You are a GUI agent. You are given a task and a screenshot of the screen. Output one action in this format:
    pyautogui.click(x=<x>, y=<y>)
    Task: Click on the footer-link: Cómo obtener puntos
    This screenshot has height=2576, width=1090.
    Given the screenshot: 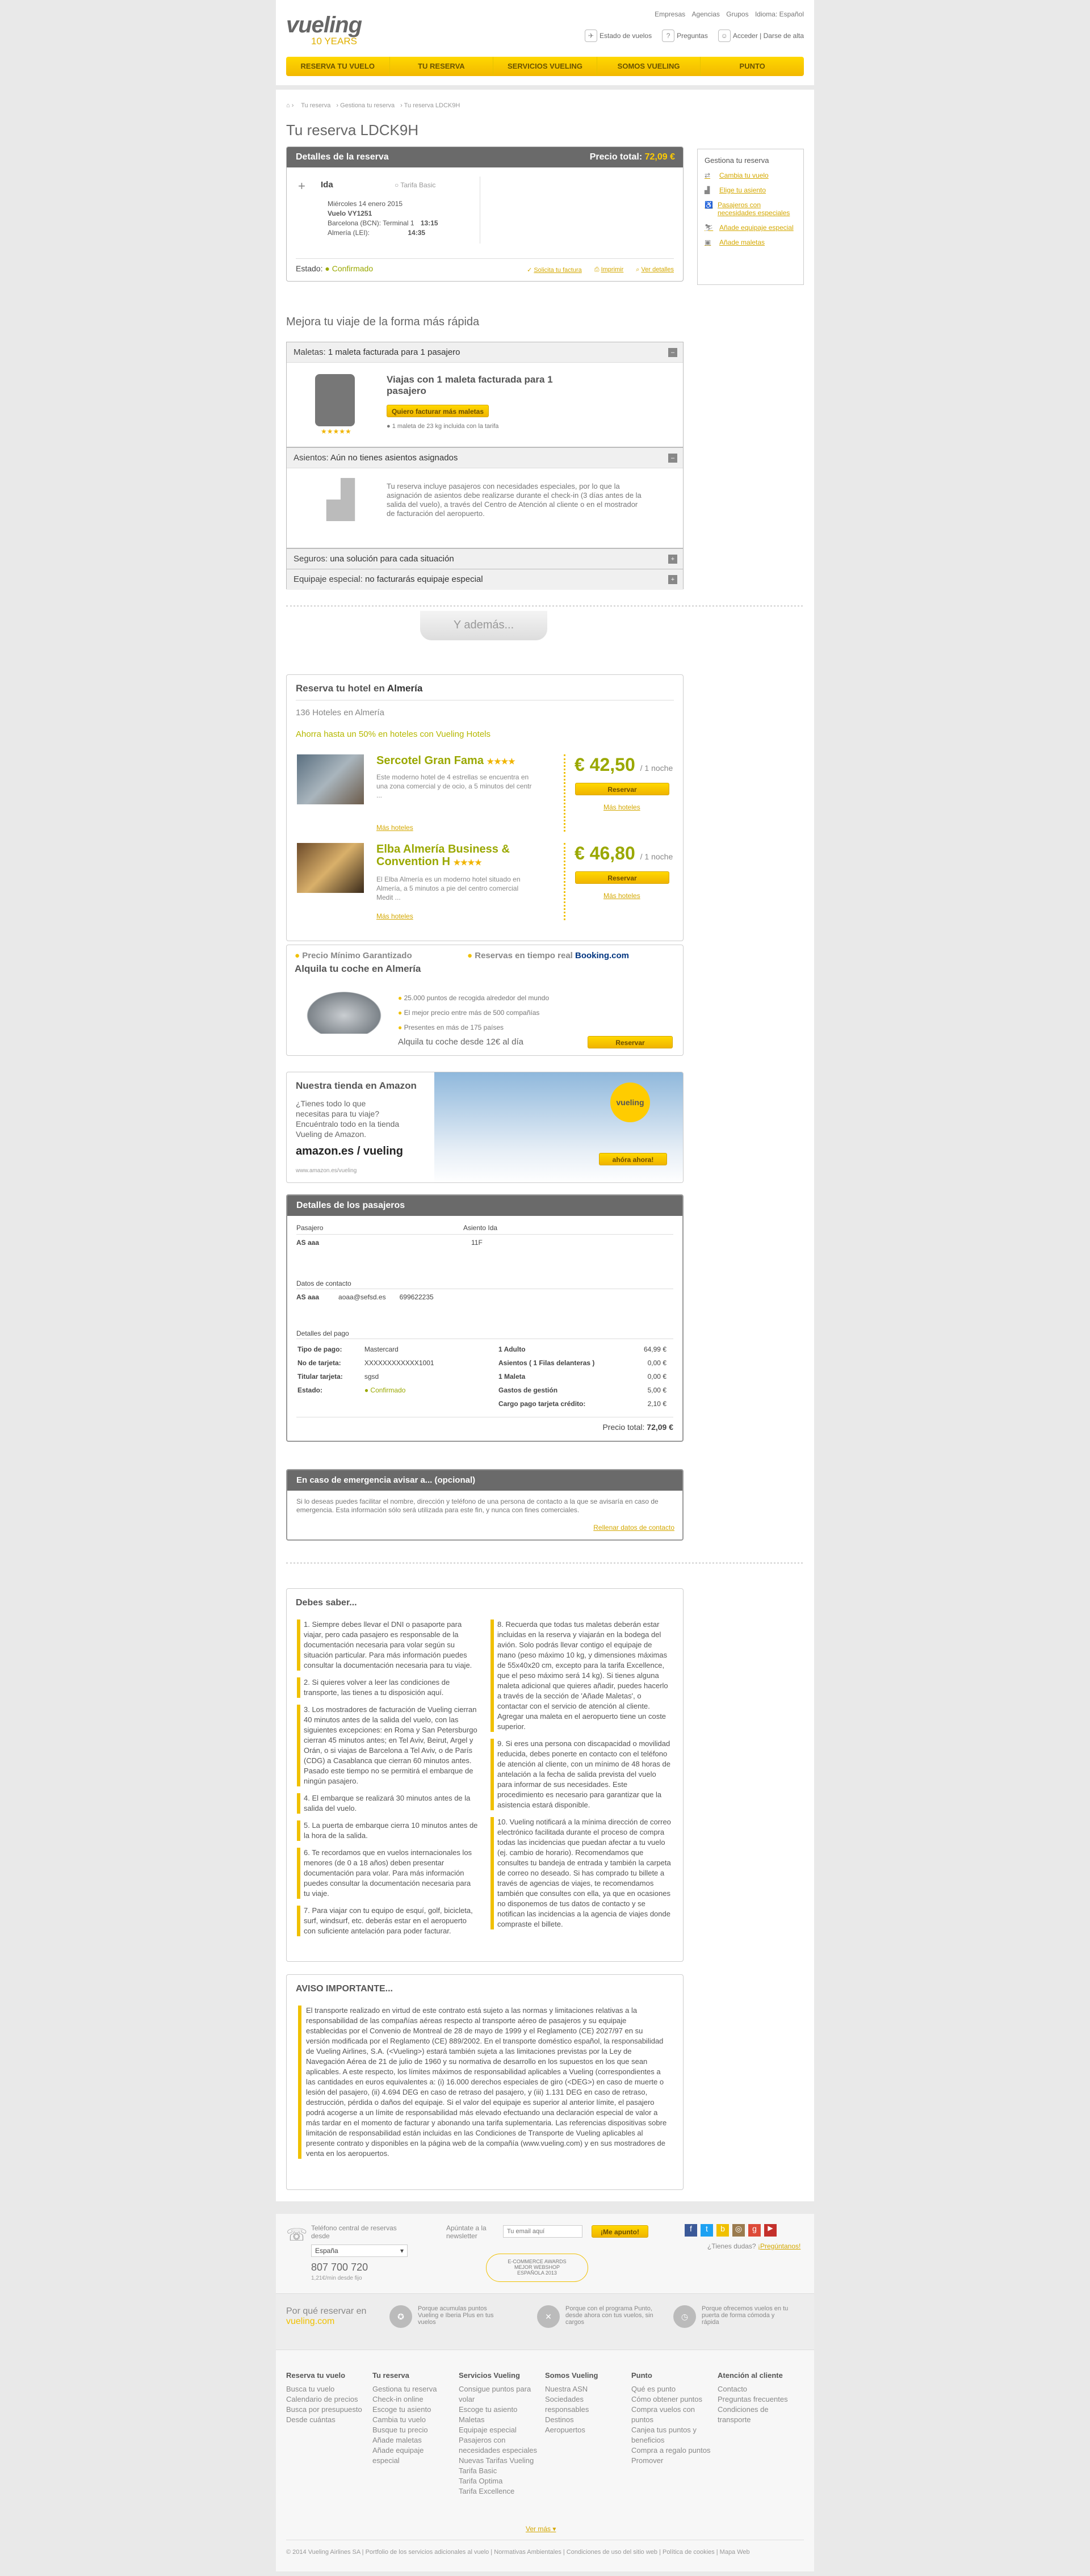 What is the action you would take?
    pyautogui.click(x=671, y=2400)
    